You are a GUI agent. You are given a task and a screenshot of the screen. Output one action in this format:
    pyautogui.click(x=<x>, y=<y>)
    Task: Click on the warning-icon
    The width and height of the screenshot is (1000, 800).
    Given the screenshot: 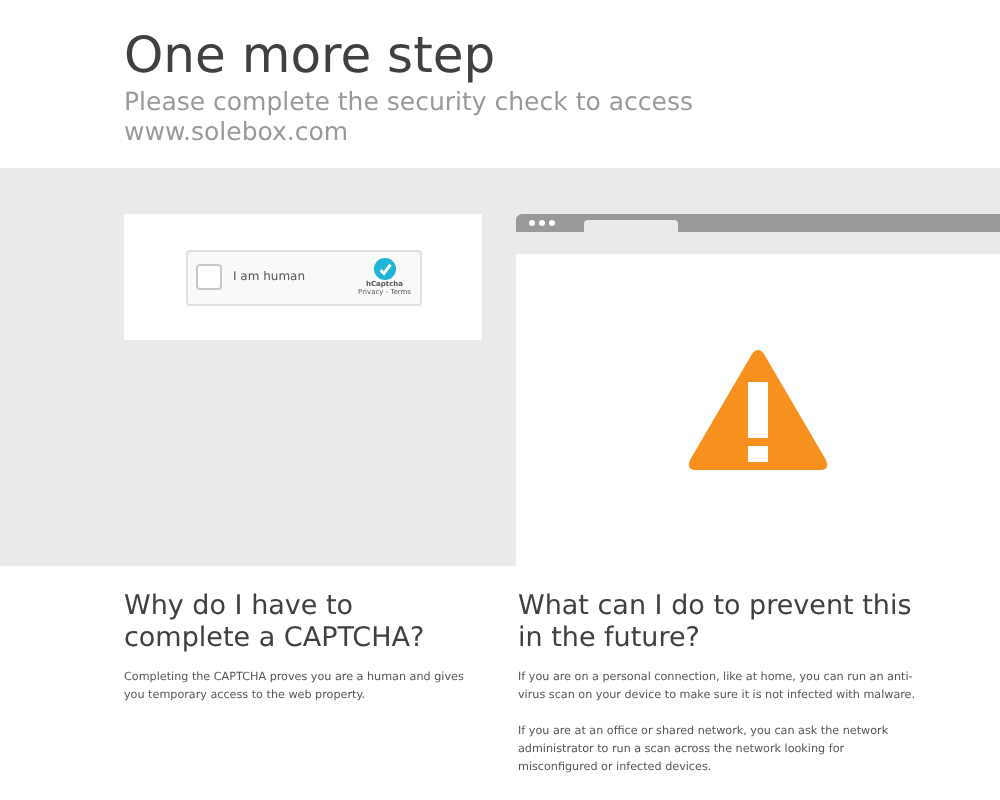 What is the action you would take?
    pyautogui.click(x=758, y=410)
    